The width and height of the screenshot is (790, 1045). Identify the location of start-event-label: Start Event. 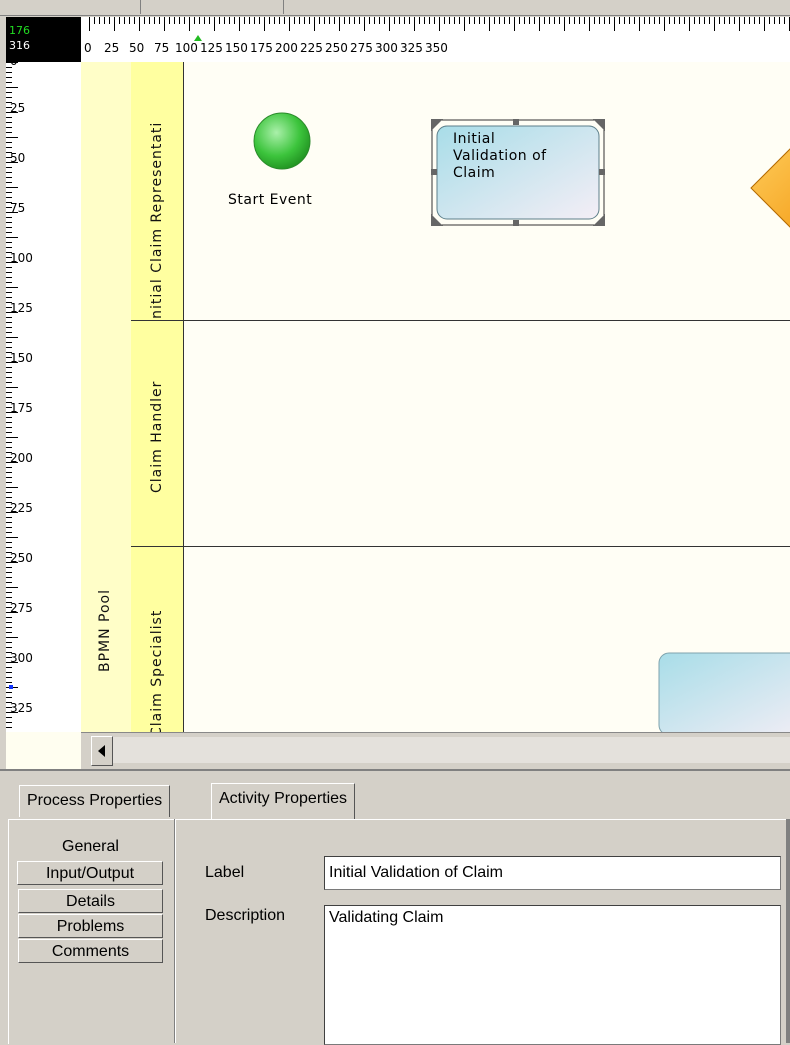
(270, 200).